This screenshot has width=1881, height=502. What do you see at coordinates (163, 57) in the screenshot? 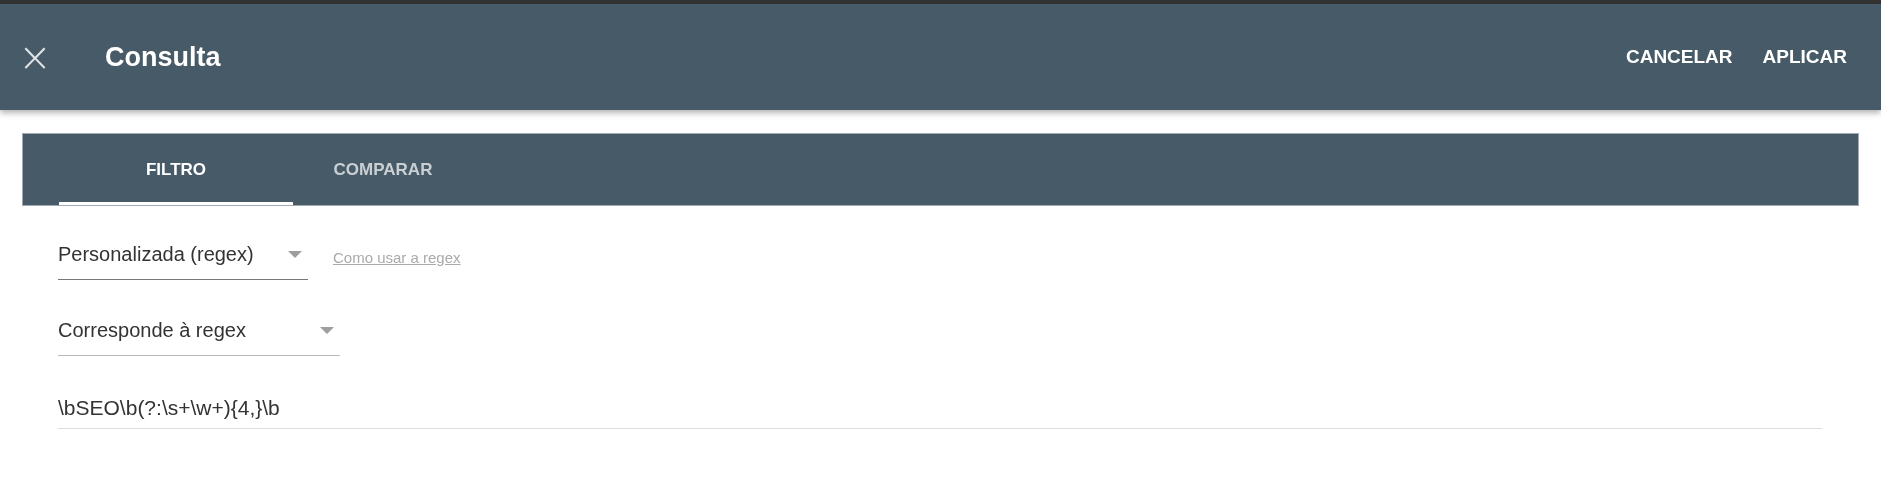
I see `dialog-title: Consulta` at bounding box center [163, 57].